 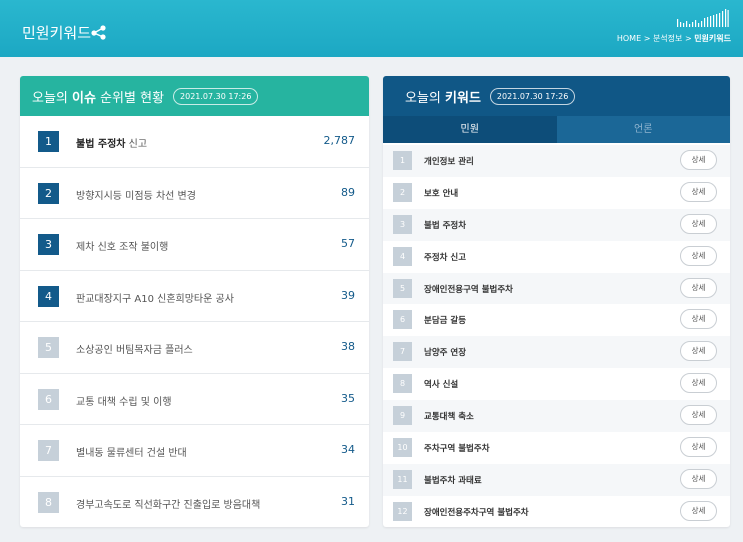 I want to click on issue-count: 38, so click(x=348, y=346).